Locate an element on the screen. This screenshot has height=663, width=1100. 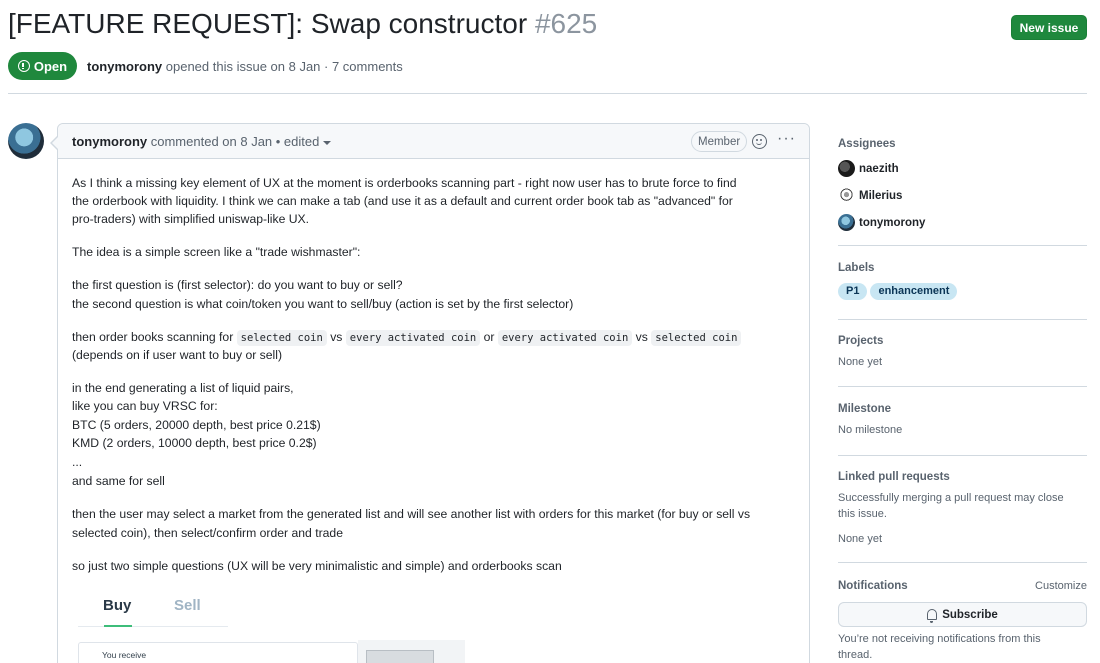
mockup-receive-label: You receive is located at coordinates (124, 655).